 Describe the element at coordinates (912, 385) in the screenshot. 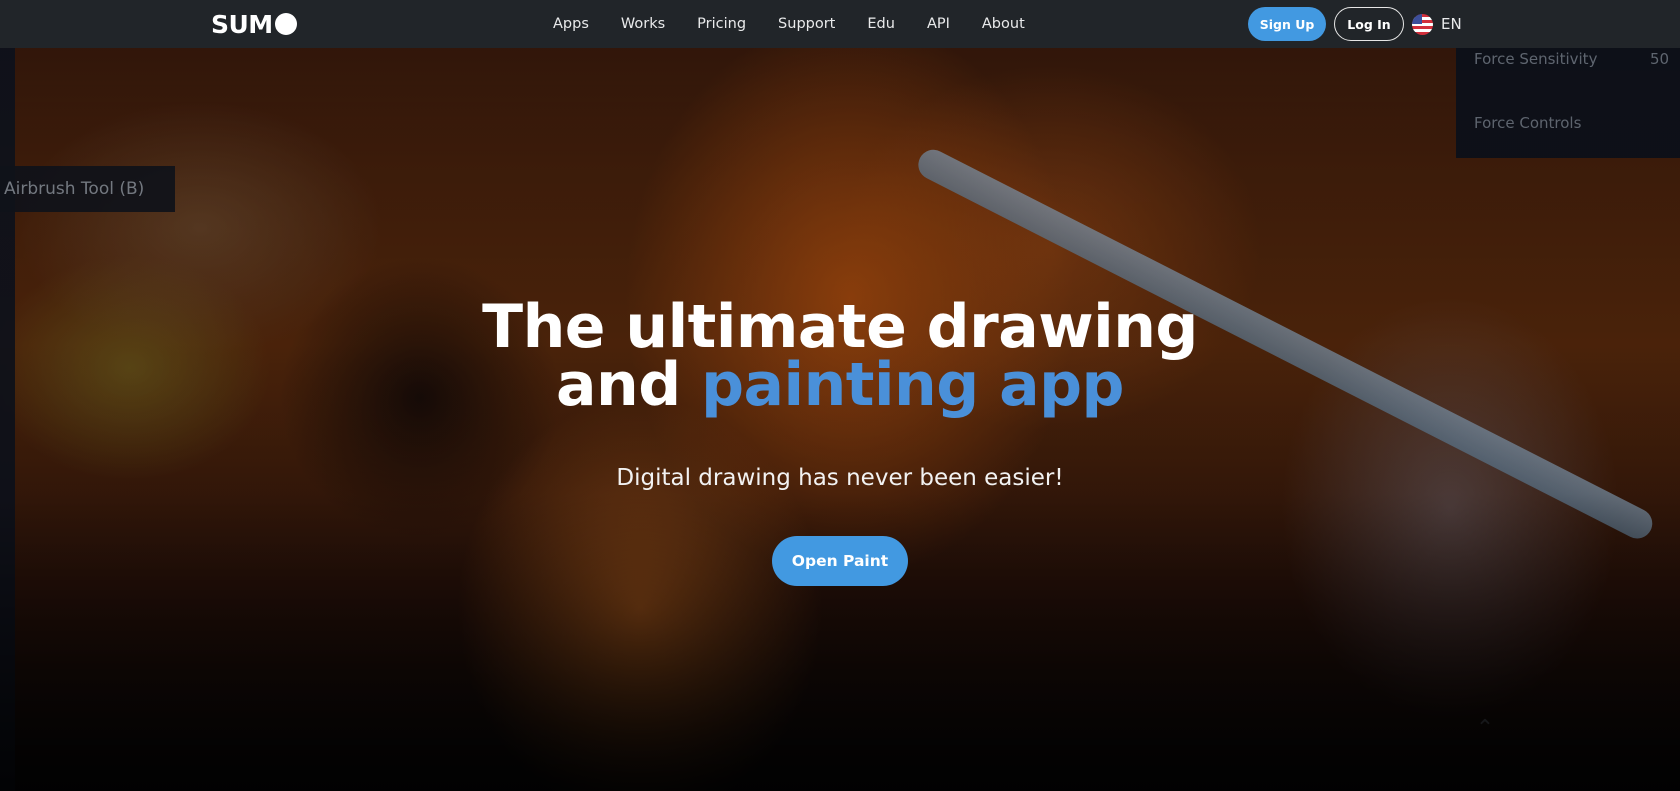

I see `headline-accent: painting app` at that location.